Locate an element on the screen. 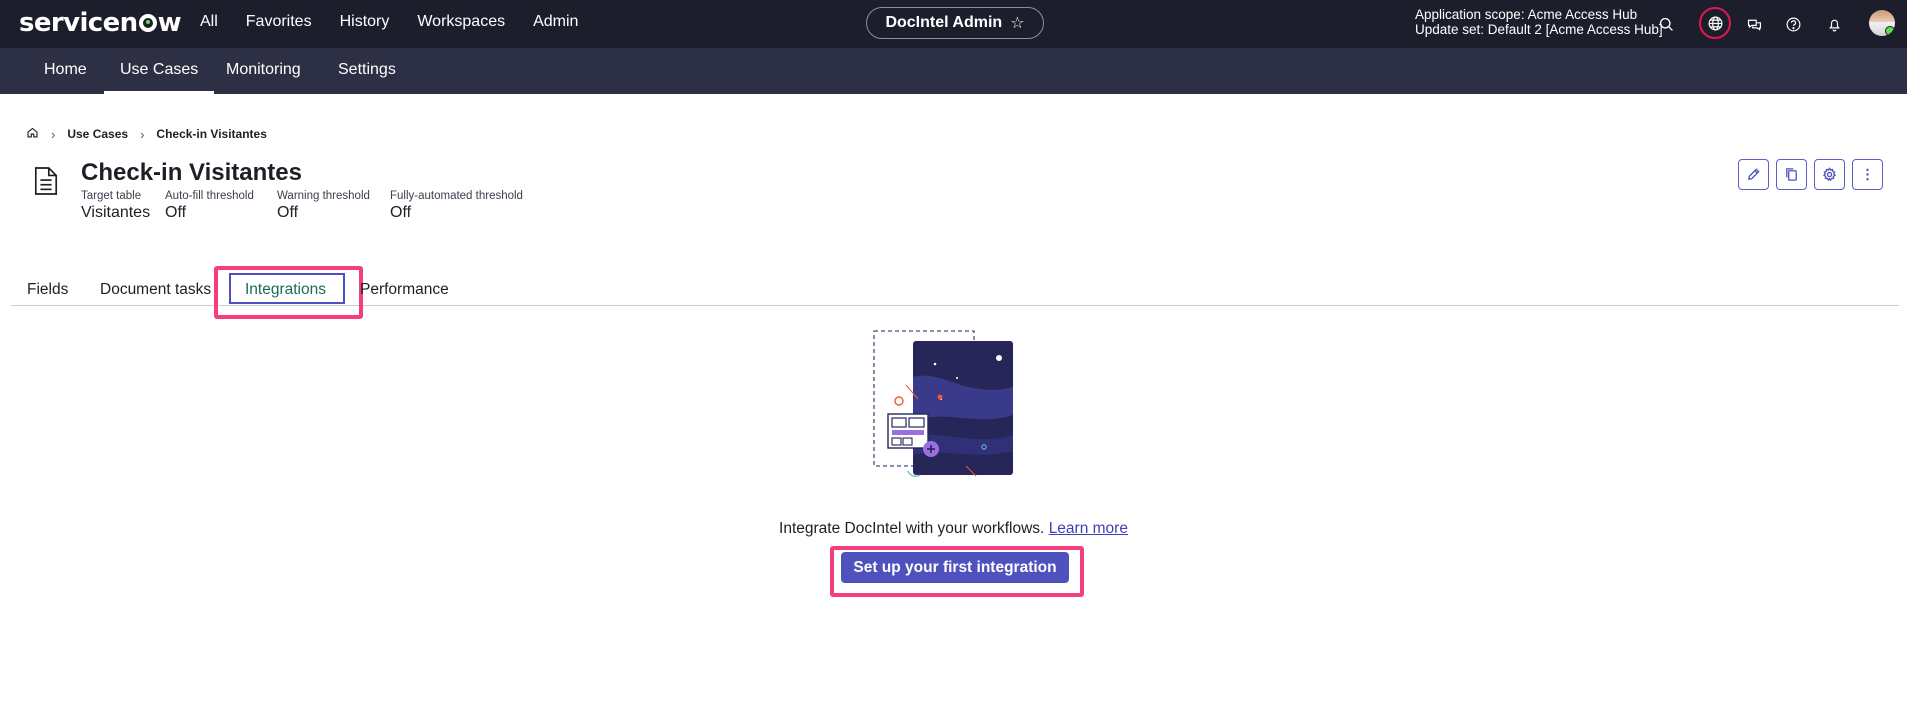  search-icon is located at coordinates (1666, 24).